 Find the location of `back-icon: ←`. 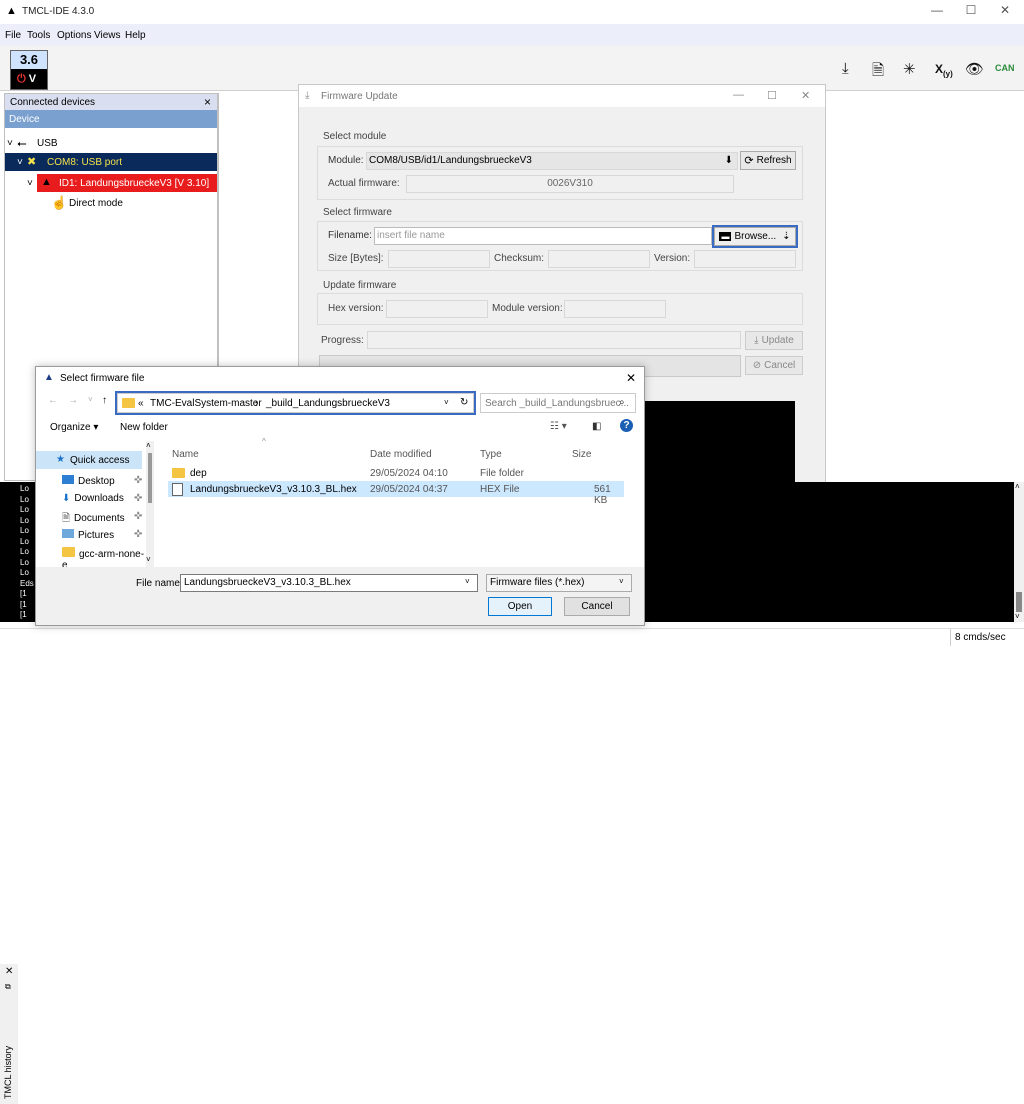

back-icon: ← is located at coordinates (53, 400).